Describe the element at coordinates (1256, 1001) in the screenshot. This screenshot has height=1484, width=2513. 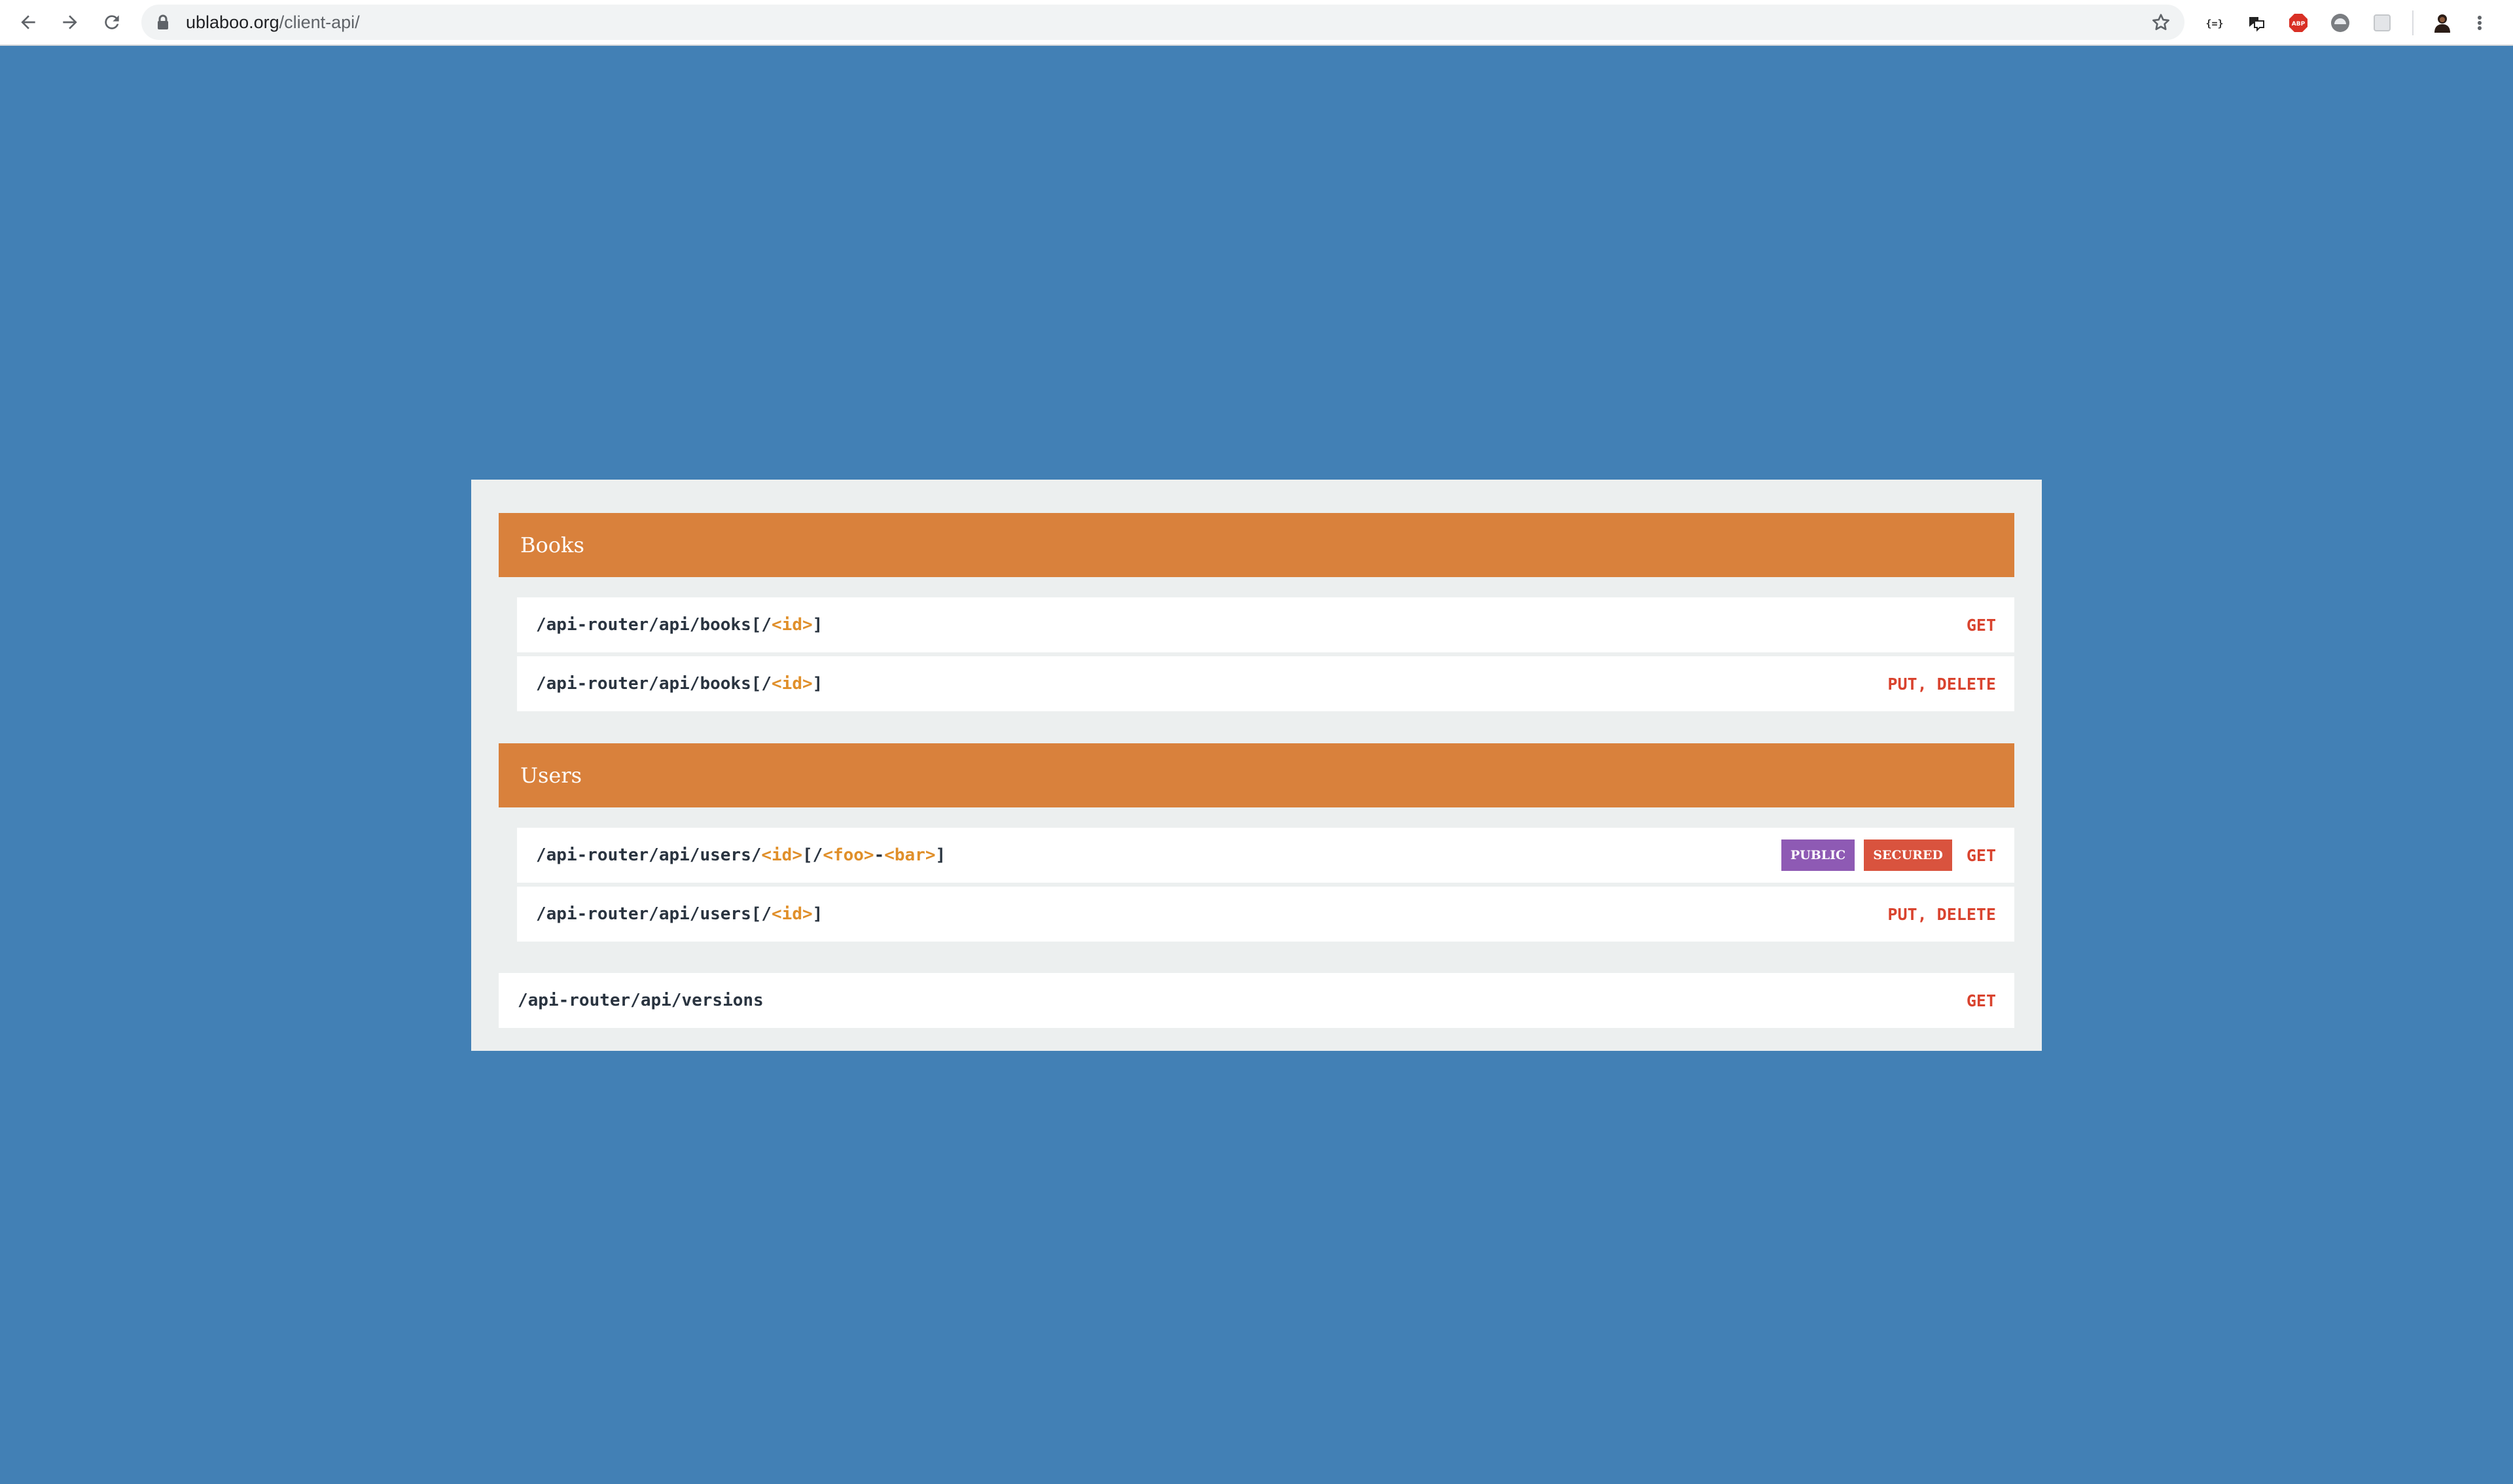
I see `endpoint-row-versions: /api-router/api/versions GET` at that location.